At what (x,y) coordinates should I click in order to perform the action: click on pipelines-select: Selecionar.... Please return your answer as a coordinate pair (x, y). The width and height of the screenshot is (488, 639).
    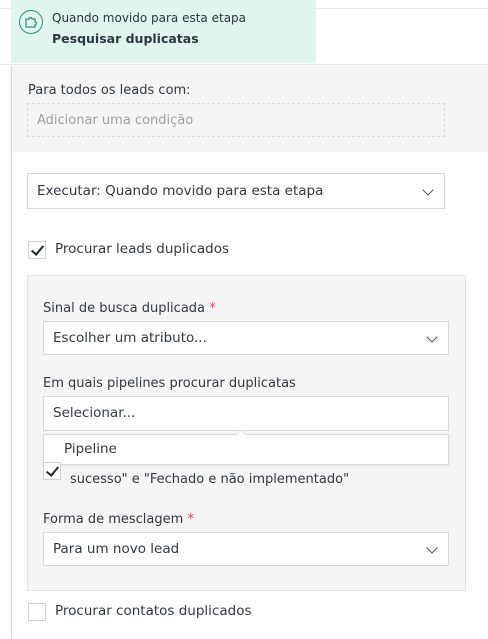
    Looking at the image, I should click on (246, 413).